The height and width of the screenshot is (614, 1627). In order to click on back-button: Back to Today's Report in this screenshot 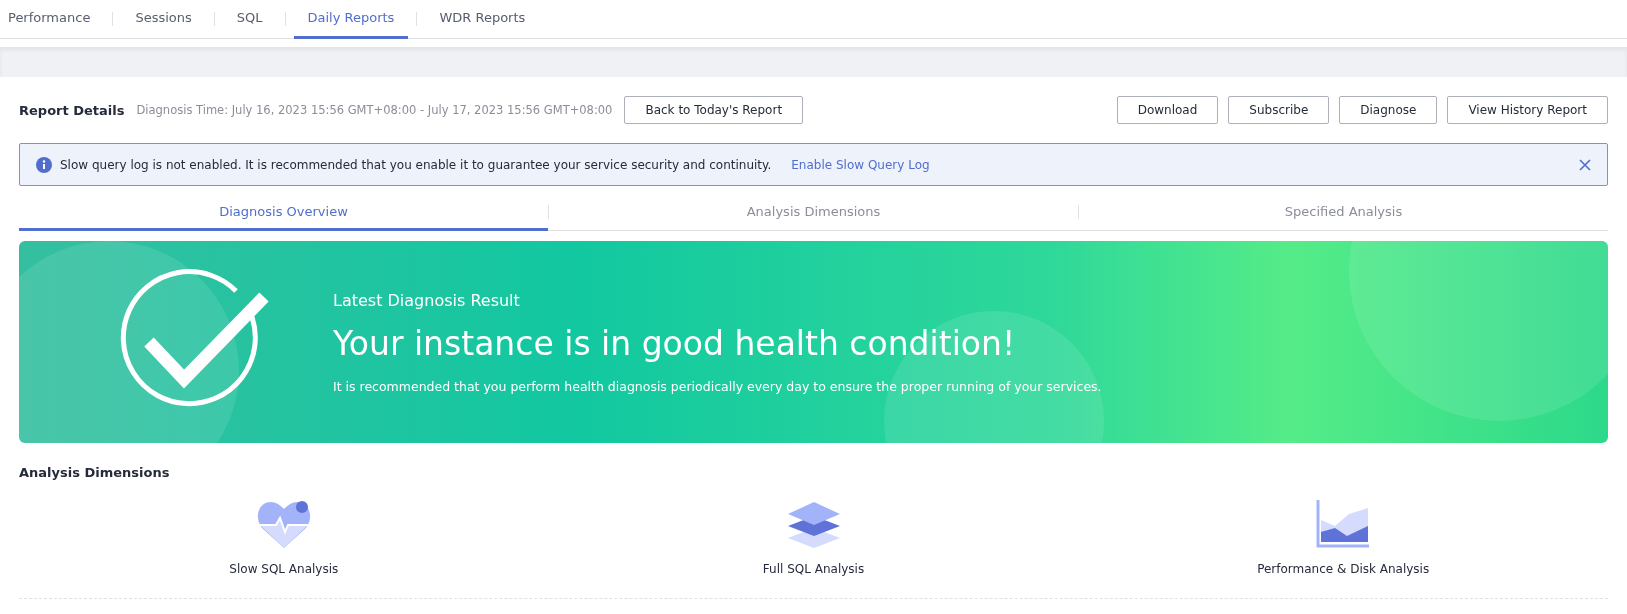, I will do `click(714, 110)`.